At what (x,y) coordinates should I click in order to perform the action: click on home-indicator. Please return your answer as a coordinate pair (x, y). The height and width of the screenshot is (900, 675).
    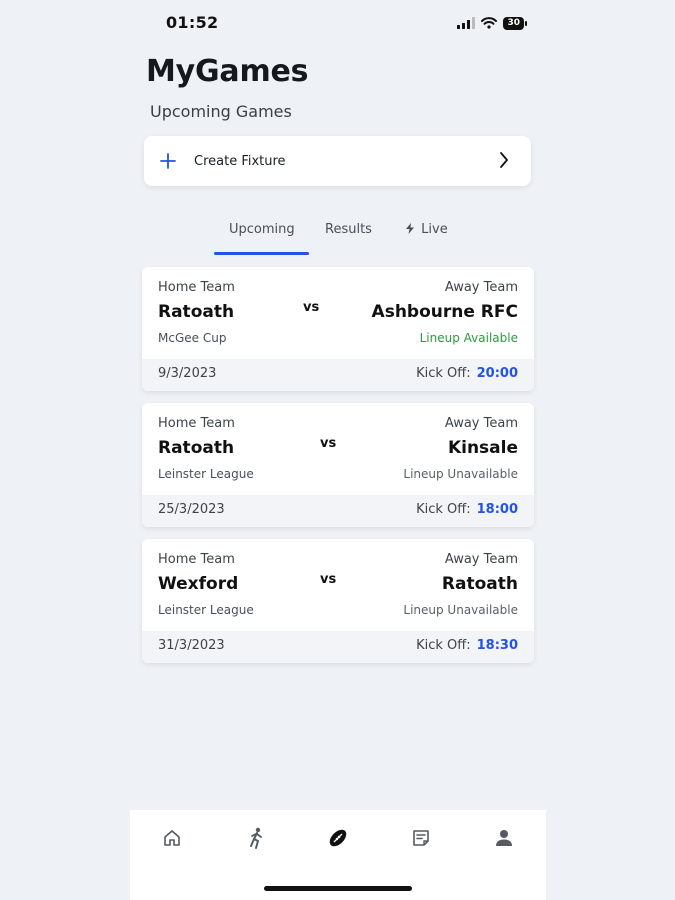
    Looking at the image, I should click on (338, 888).